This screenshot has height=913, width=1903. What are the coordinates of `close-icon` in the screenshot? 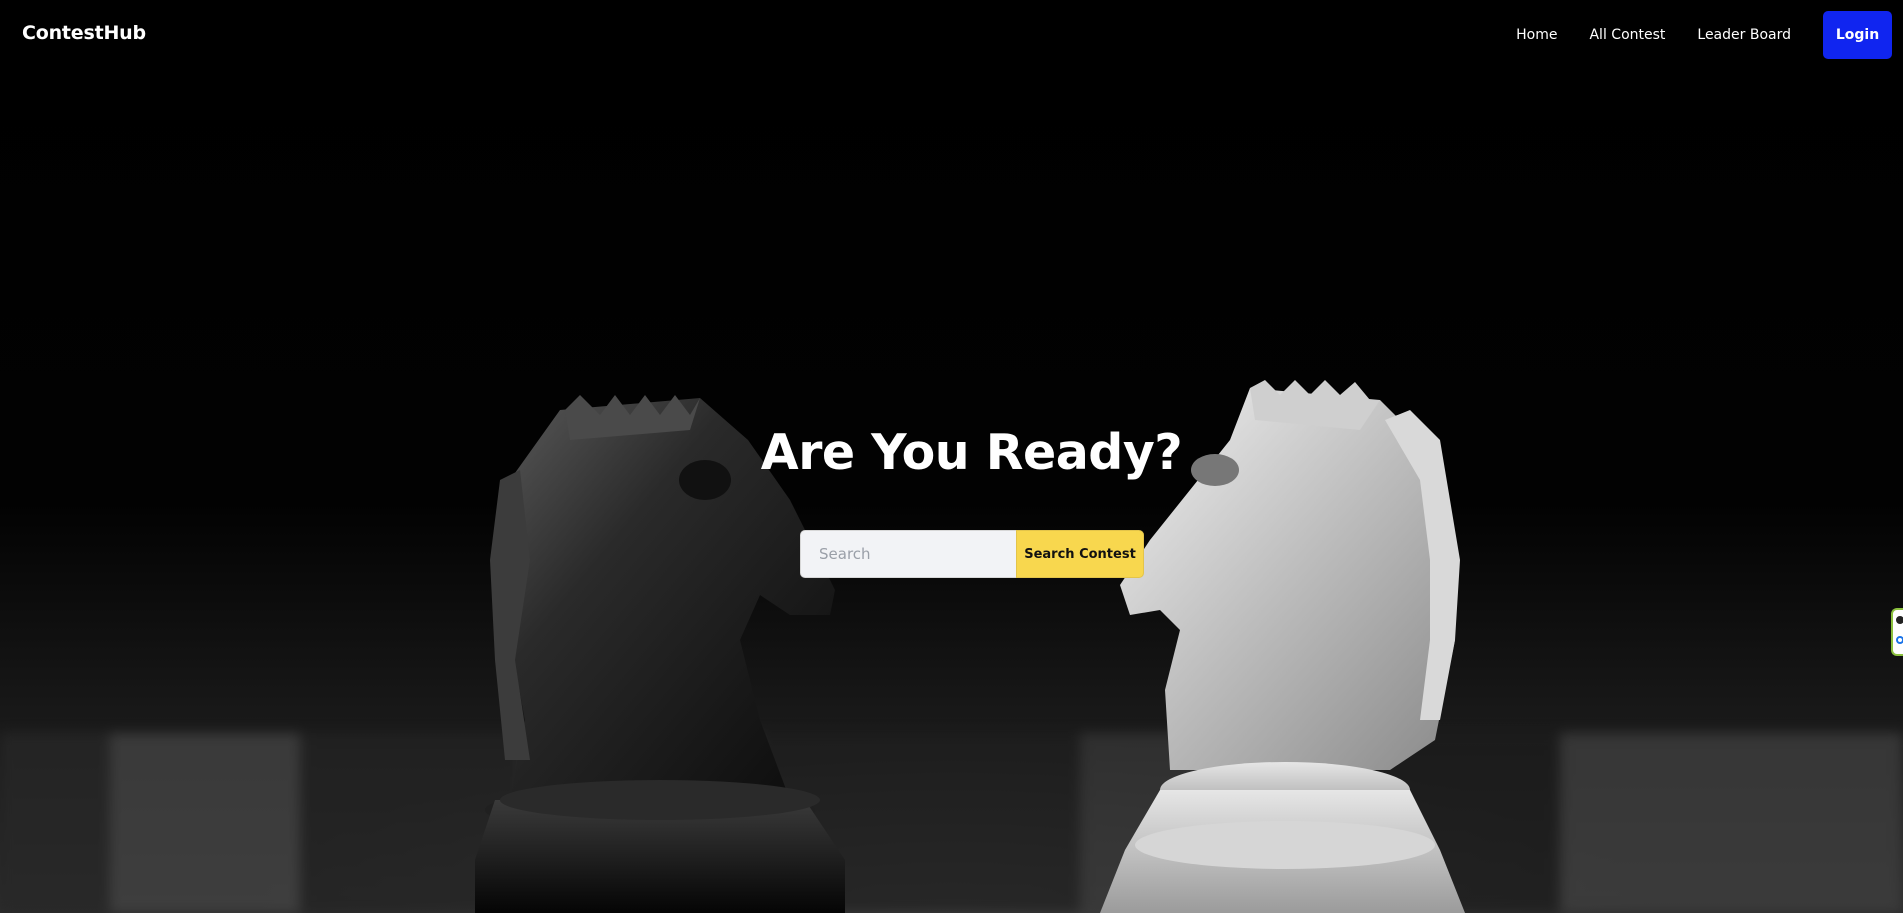 It's located at (1899, 620).